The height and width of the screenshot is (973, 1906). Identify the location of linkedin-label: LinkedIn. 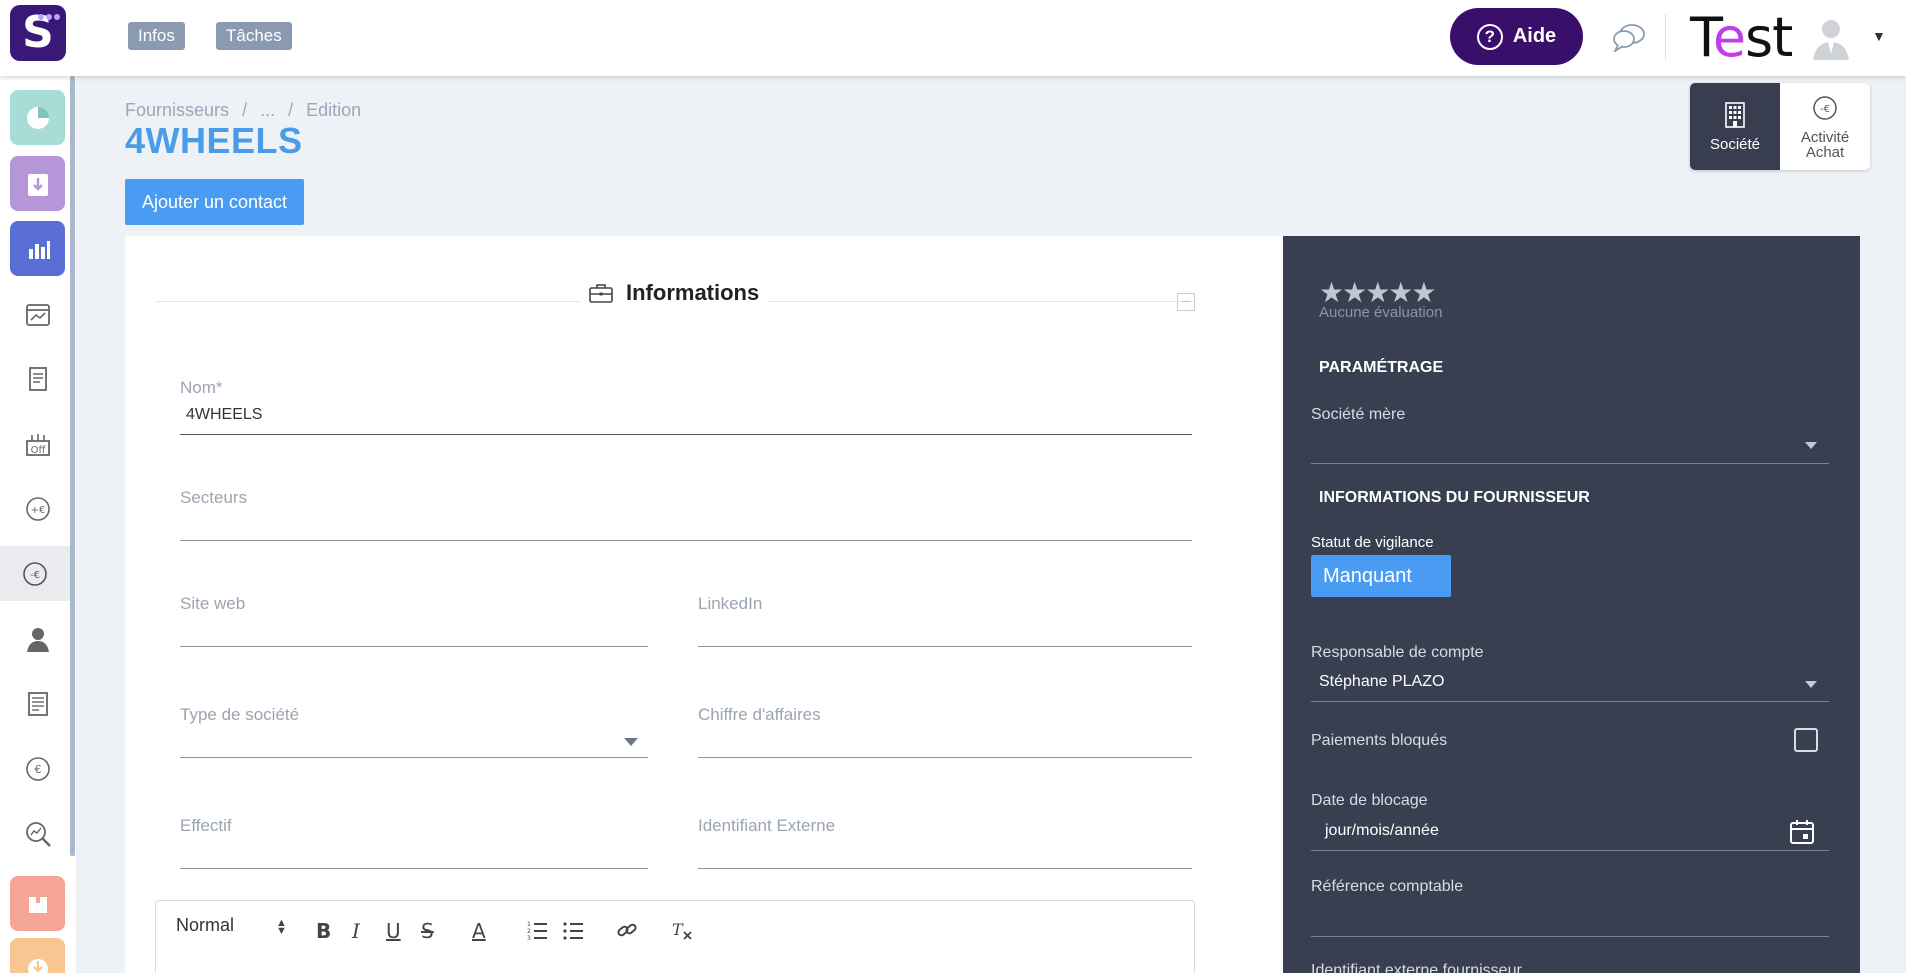
(730, 603).